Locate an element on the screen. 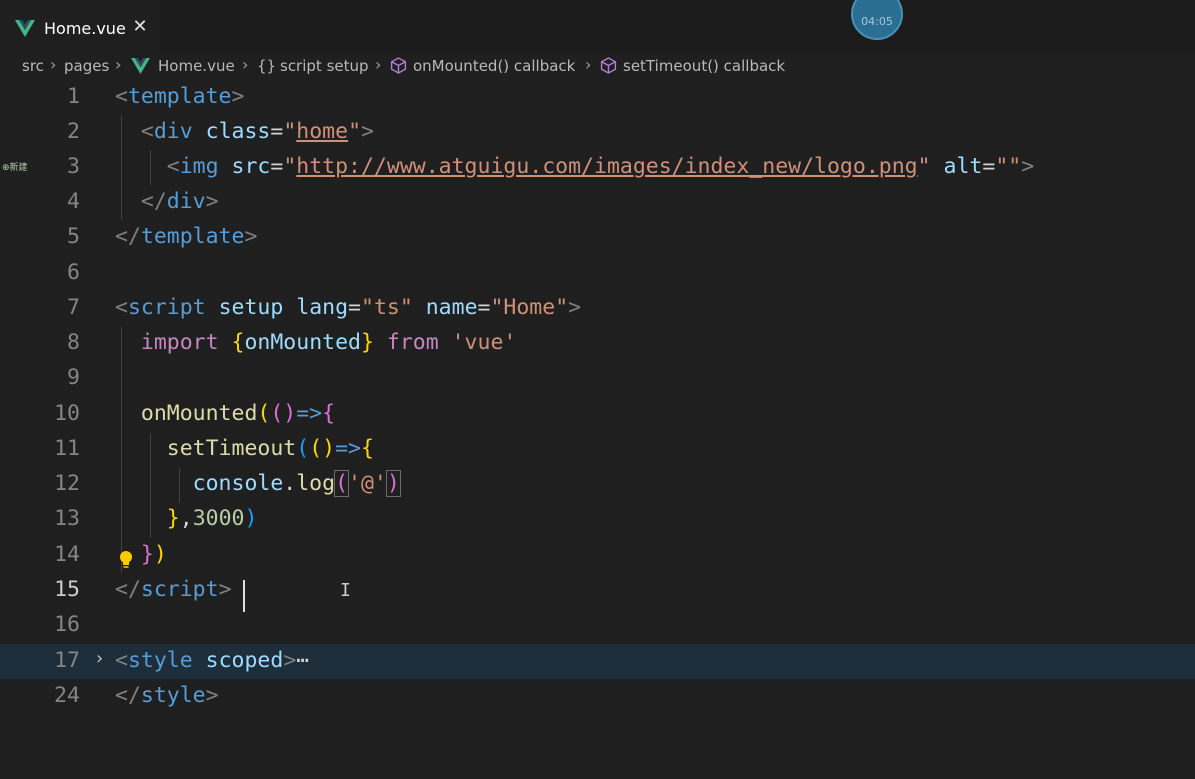  code-line: 6 is located at coordinates (597, 273).